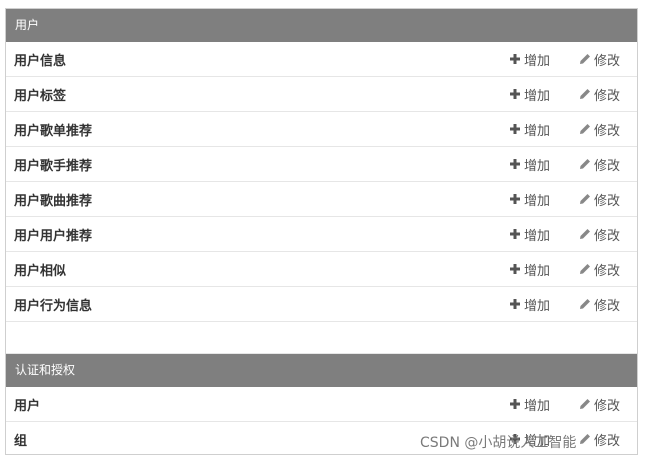 This screenshot has width=648, height=462. Describe the element at coordinates (321, 404) in the screenshot. I see `table-row: 用户 增加 修改` at that location.